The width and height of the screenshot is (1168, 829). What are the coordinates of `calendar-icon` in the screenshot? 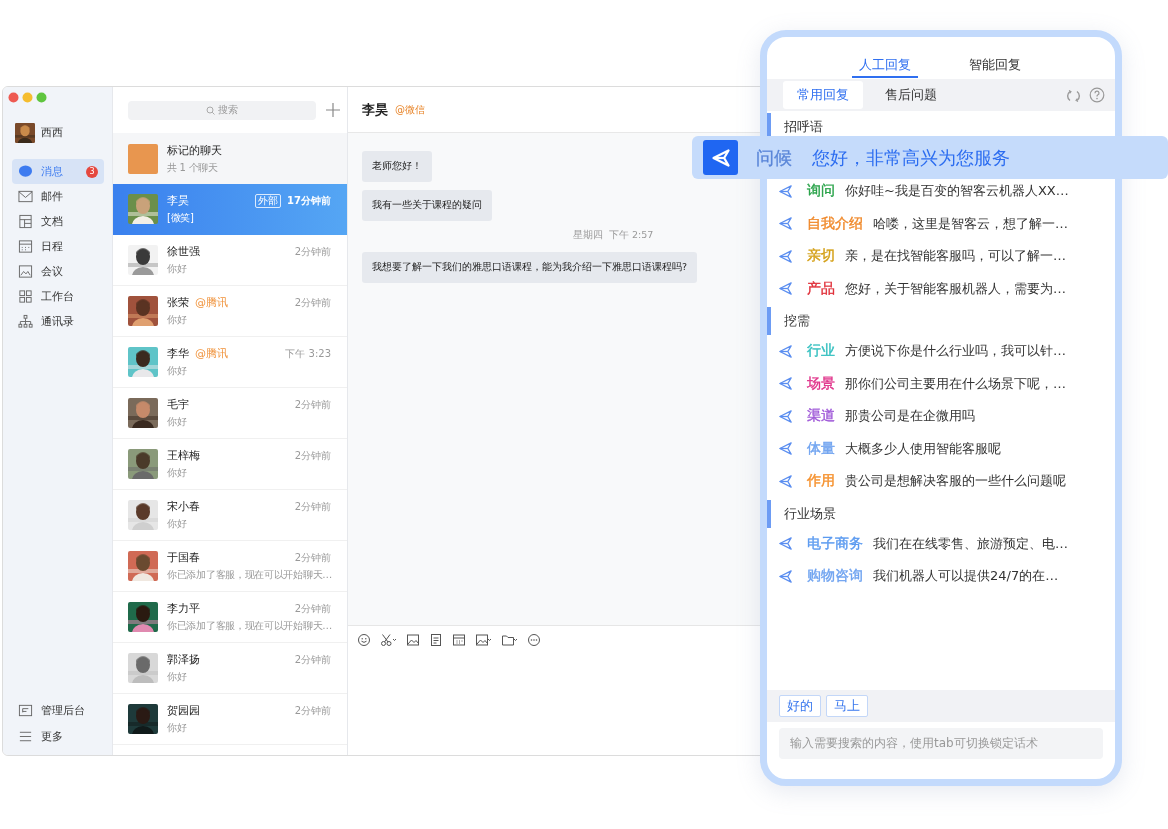 It's located at (25, 246).